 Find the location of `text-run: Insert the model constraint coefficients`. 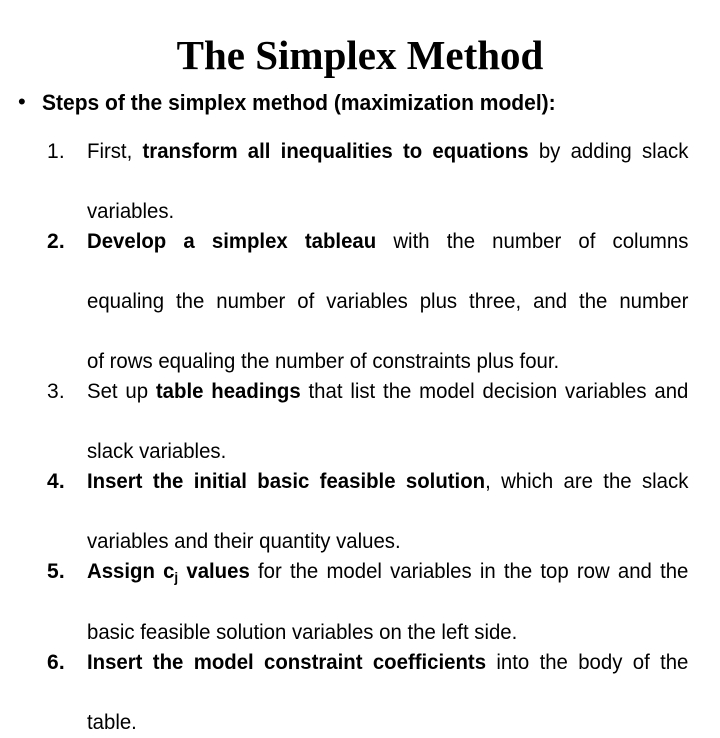

text-run: Insert the model constraint coefficients is located at coordinates (287, 662).